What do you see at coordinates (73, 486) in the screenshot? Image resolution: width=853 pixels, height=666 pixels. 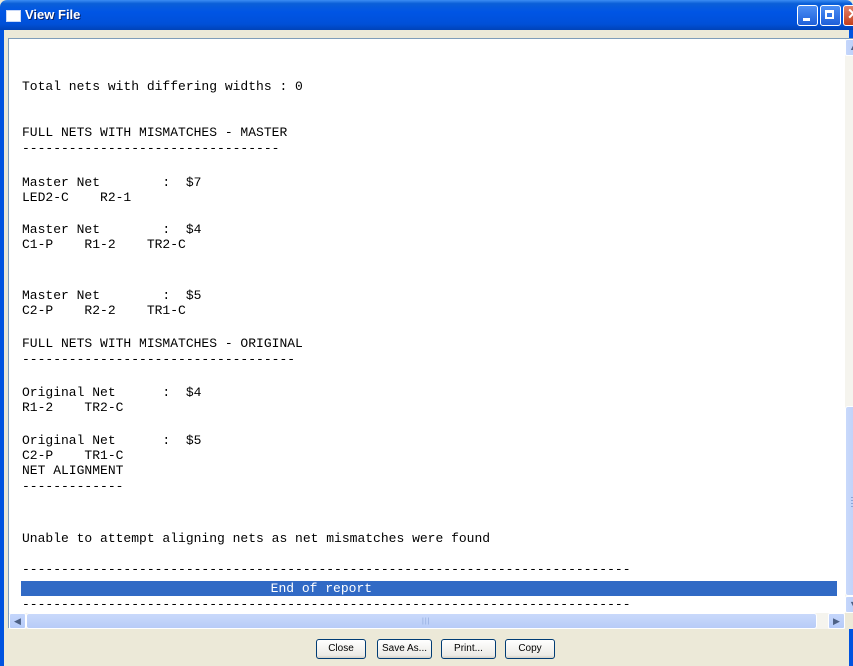 I see `report-line: -------------` at bounding box center [73, 486].